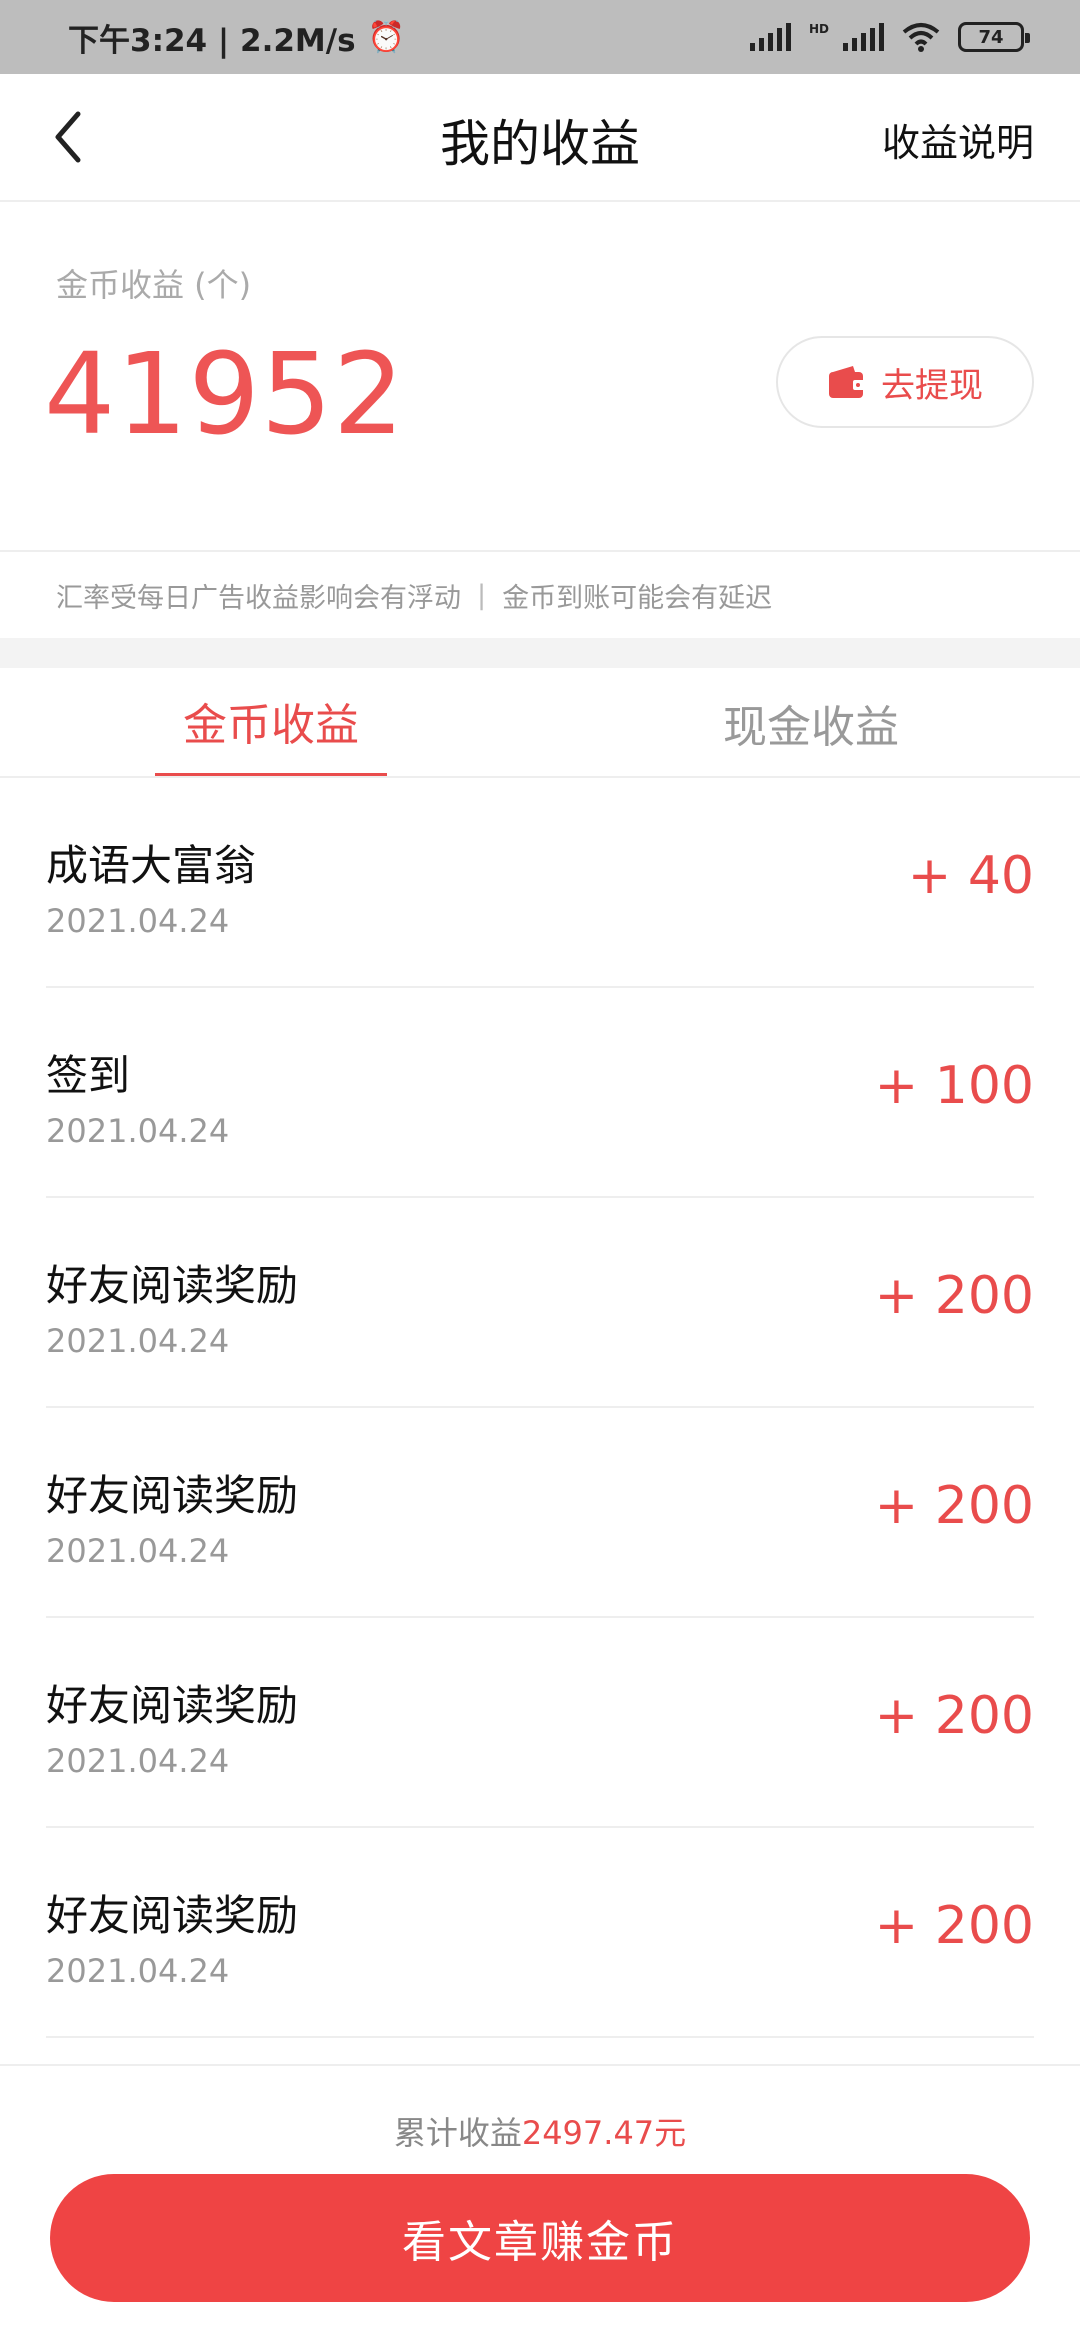 The width and height of the screenshot is (1080, 2340). What do you see at coordinates (991, 37) in the screenshot?
I see `battery-level: 74` at bounding box center [991, 37].